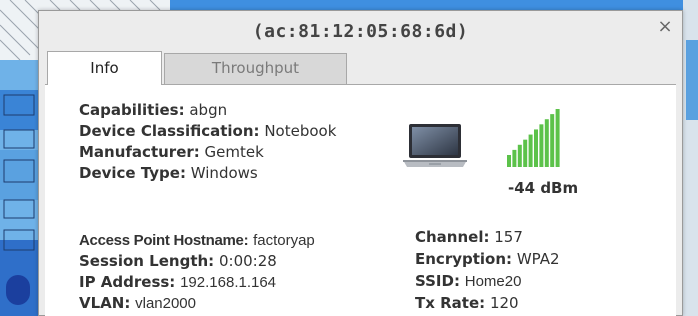 The width and height of the screenshot is (698, 316). I want to click on encryption-row: Encryption: WPA2, so click(487, 259).